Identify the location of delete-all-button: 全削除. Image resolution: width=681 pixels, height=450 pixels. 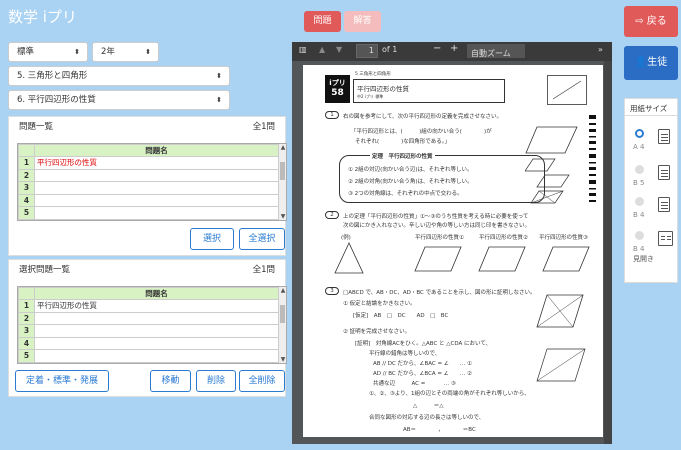
(262, 381).